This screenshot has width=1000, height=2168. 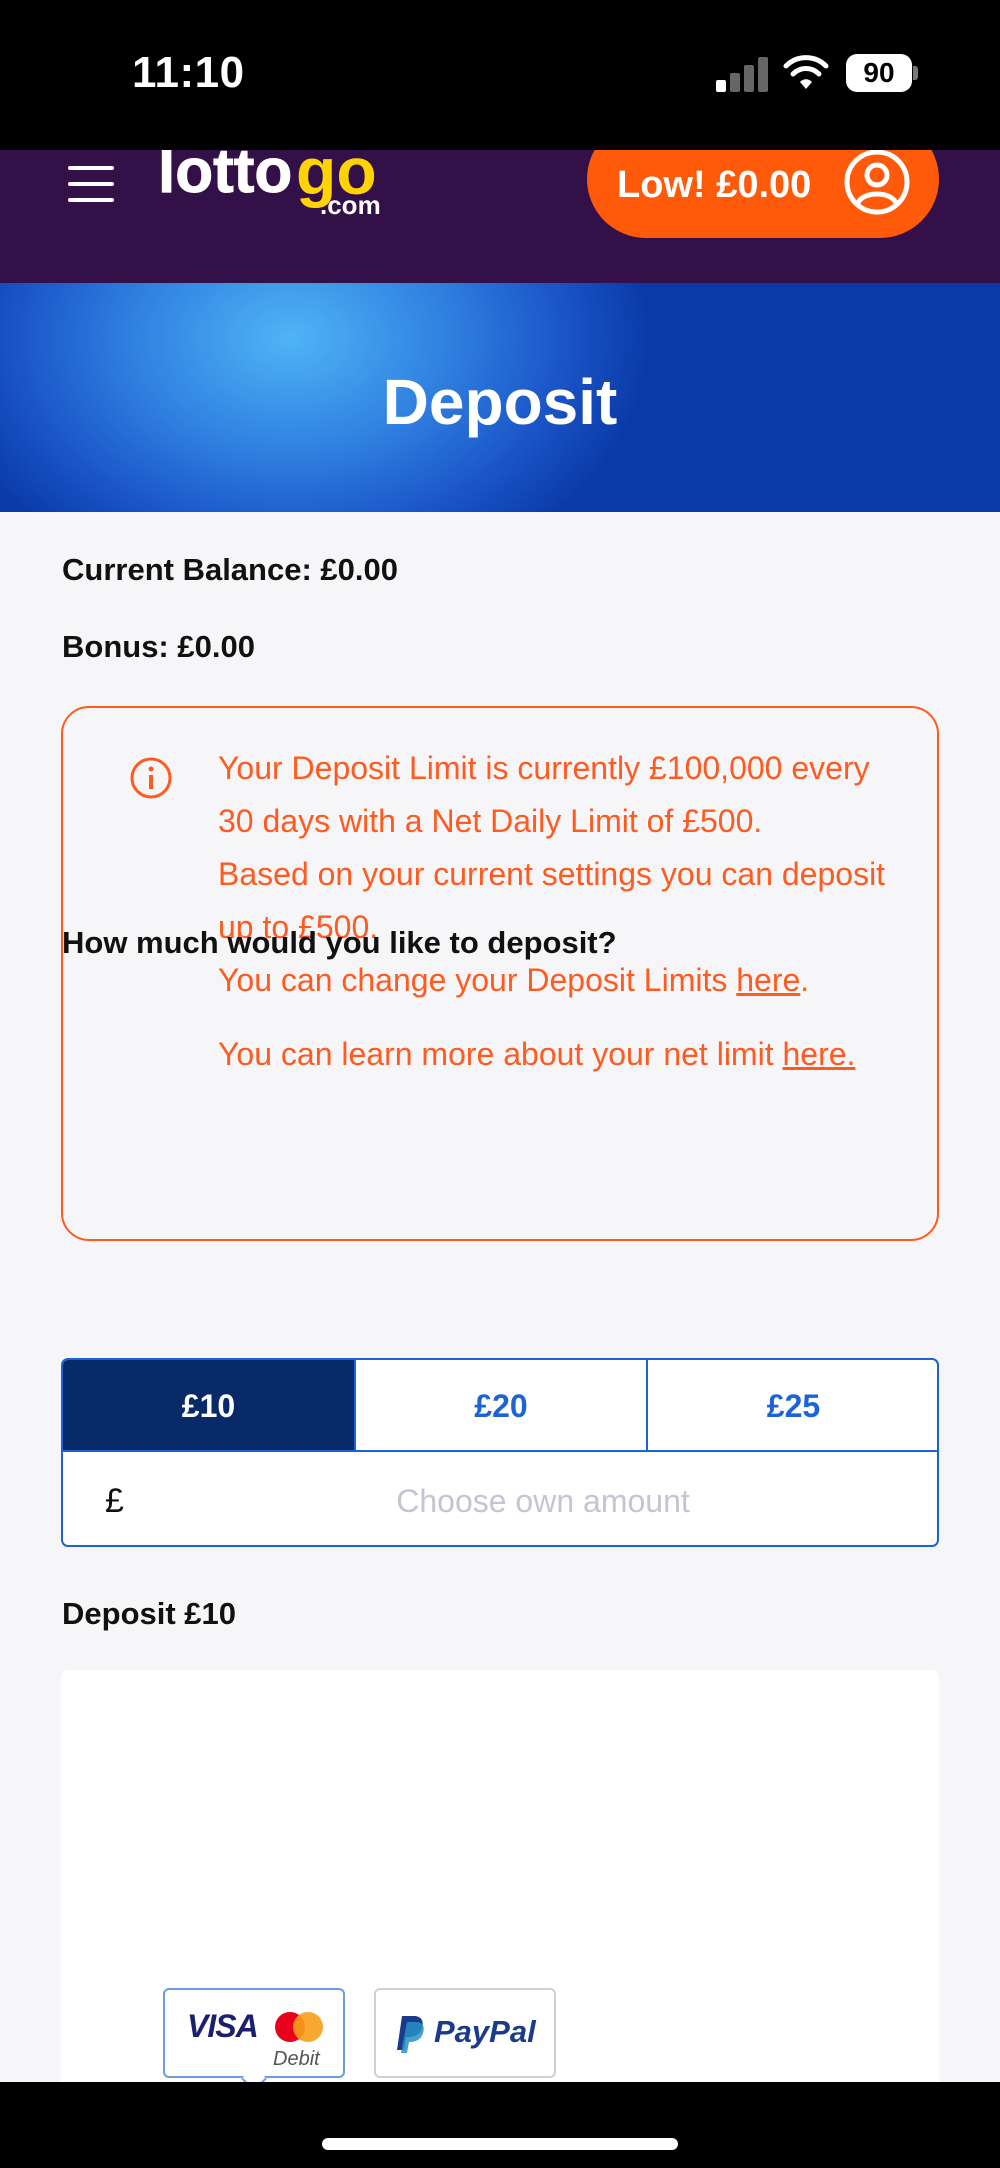 What do you see at coordinates (818, 1054) in the screenshot?
I see `net-limit-link: here.` at bounding box center [818, 1054].